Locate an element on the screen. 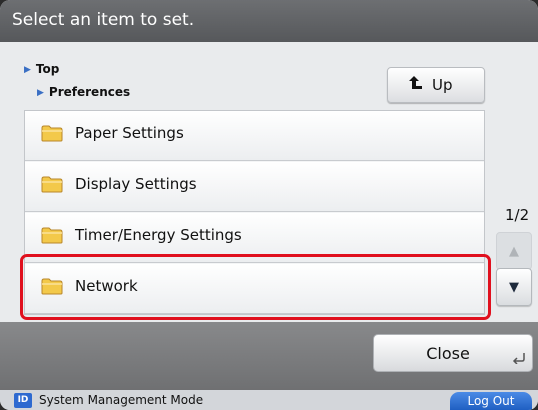 The height and width of the screenshot is (410, 538). selection-highlight is located at coordinates (255, 287).